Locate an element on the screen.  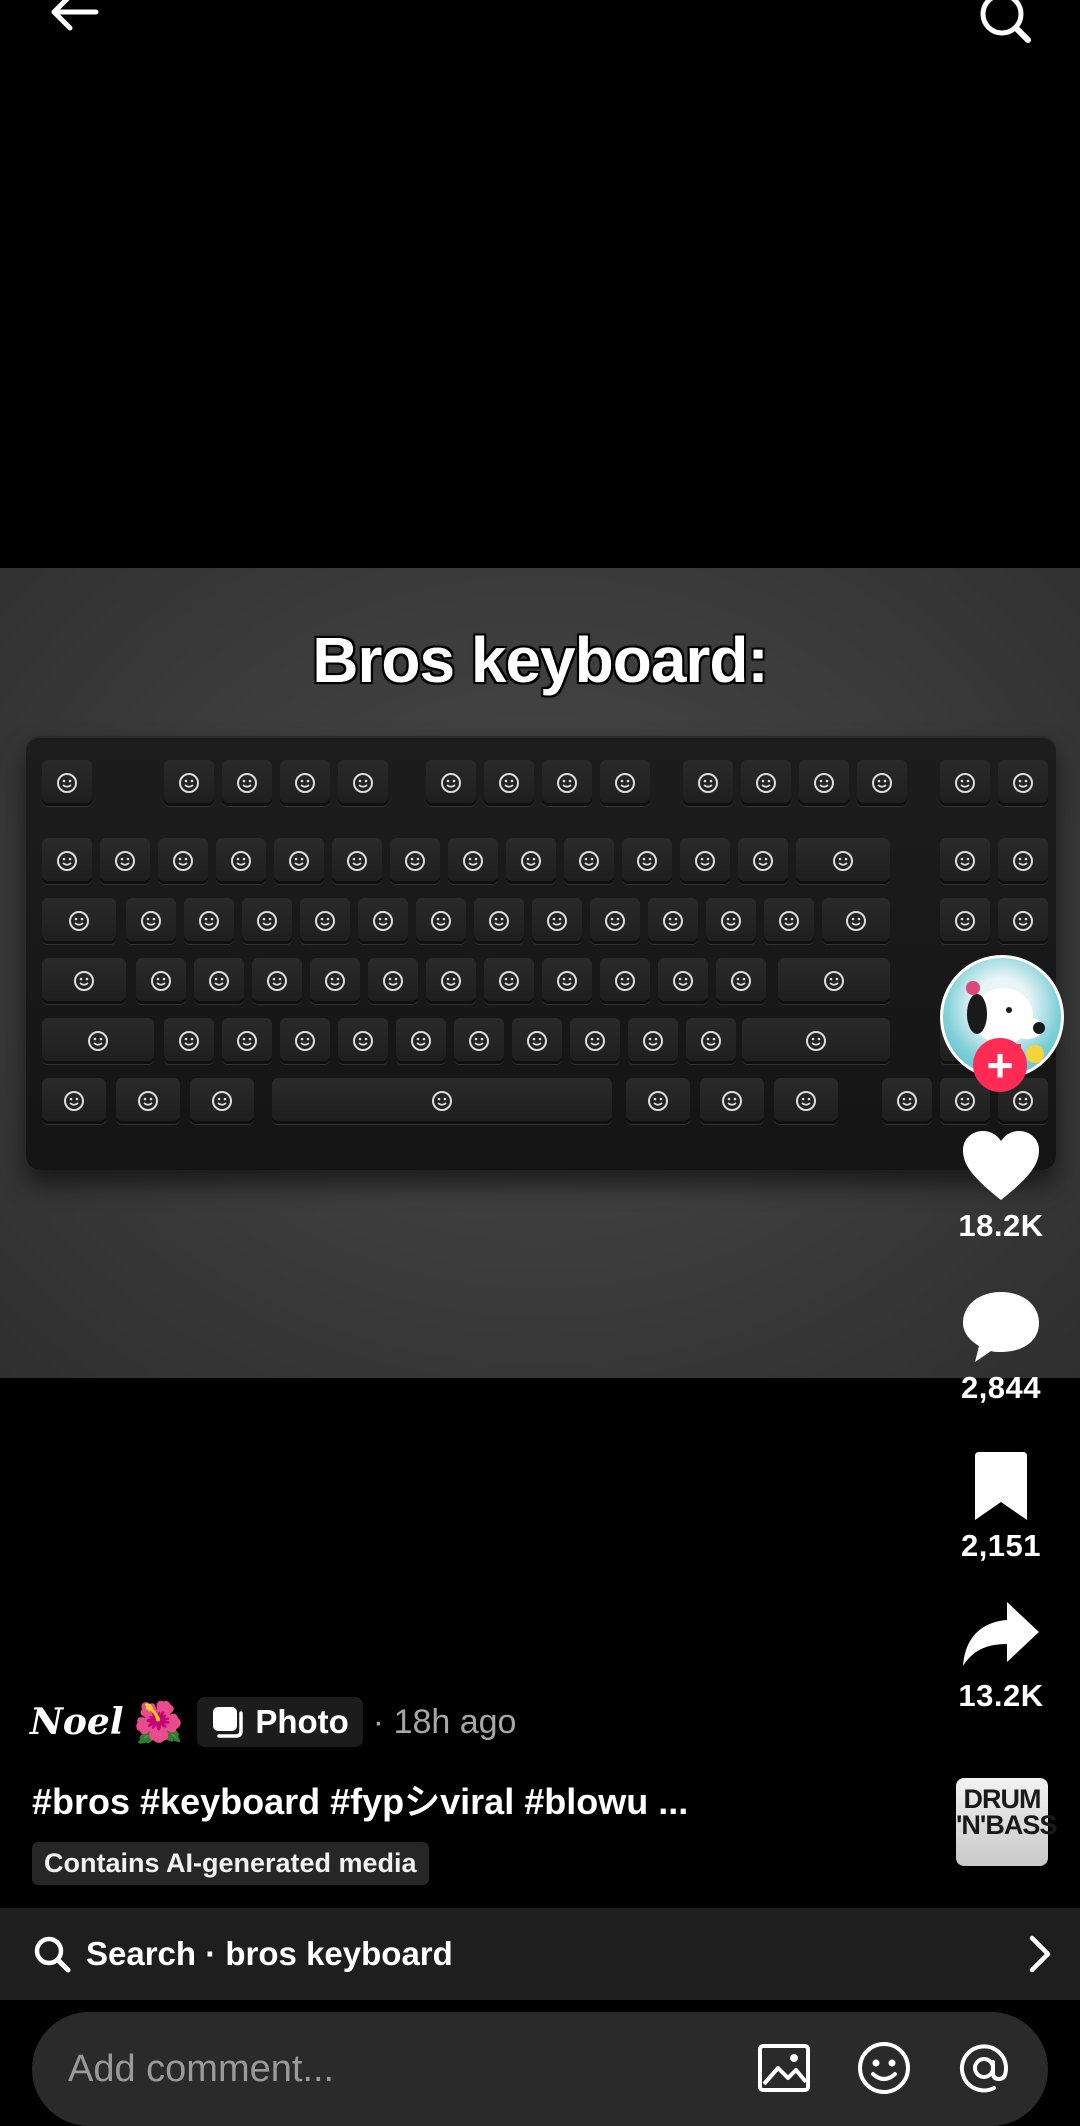
mention-icon is located at coordinates (984, 2068).